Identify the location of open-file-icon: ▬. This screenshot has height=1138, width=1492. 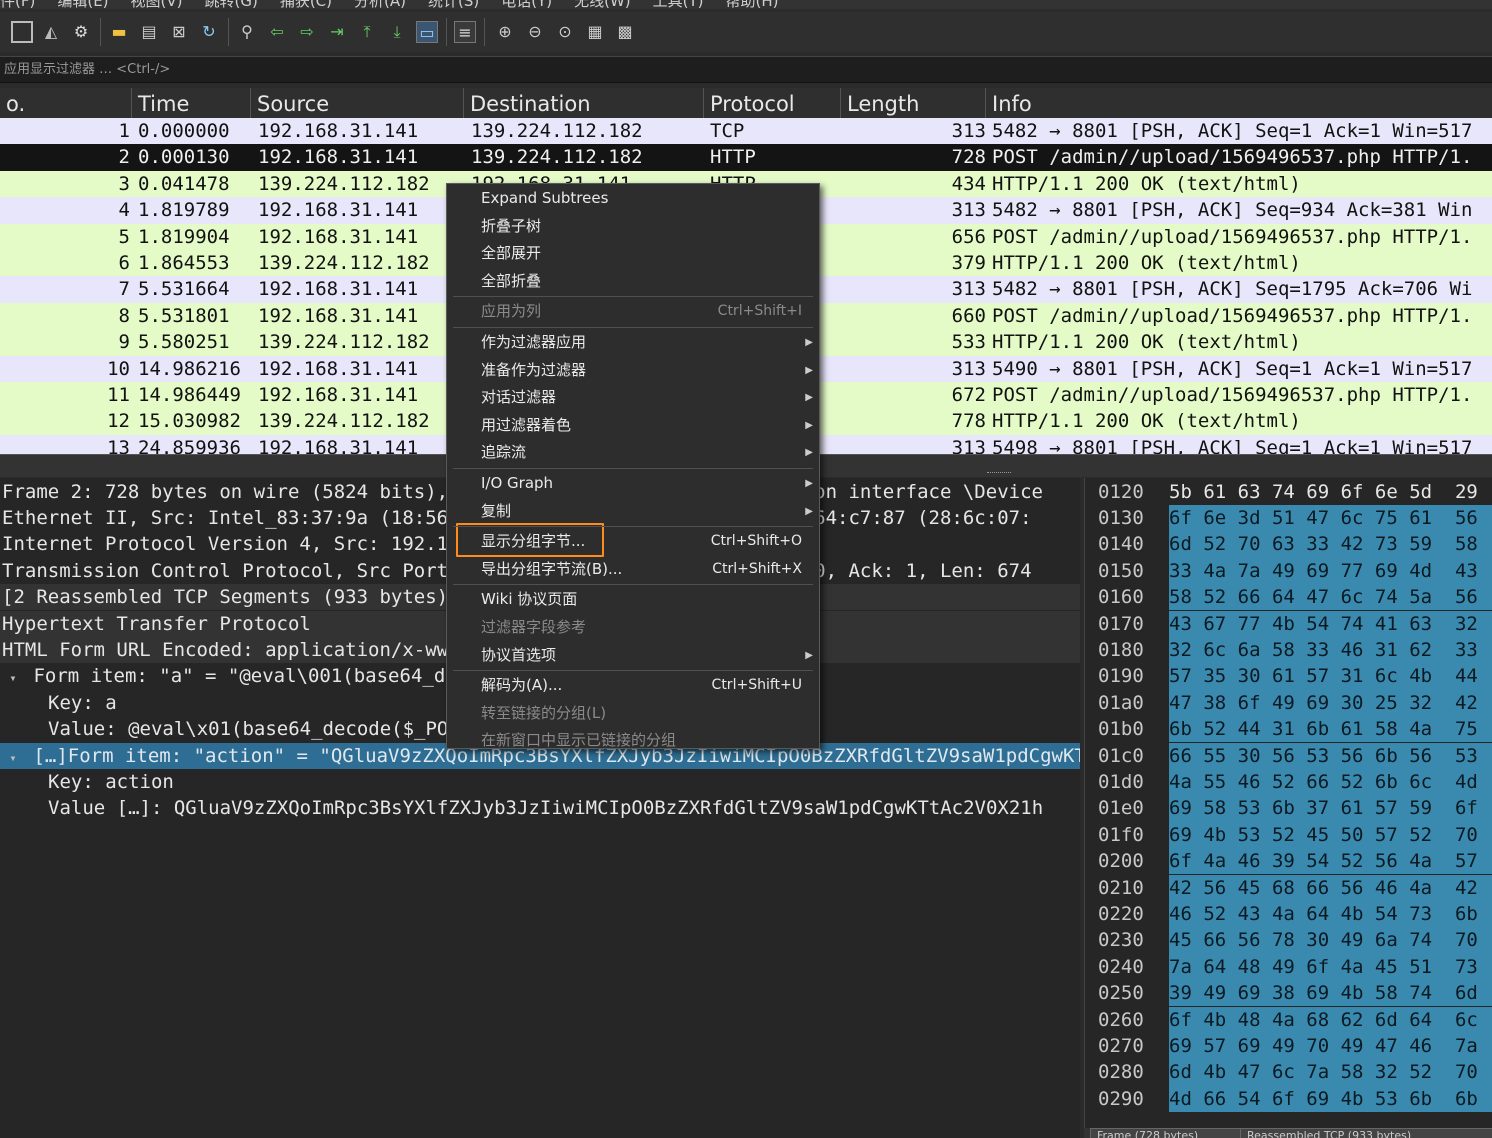
(119, 32).